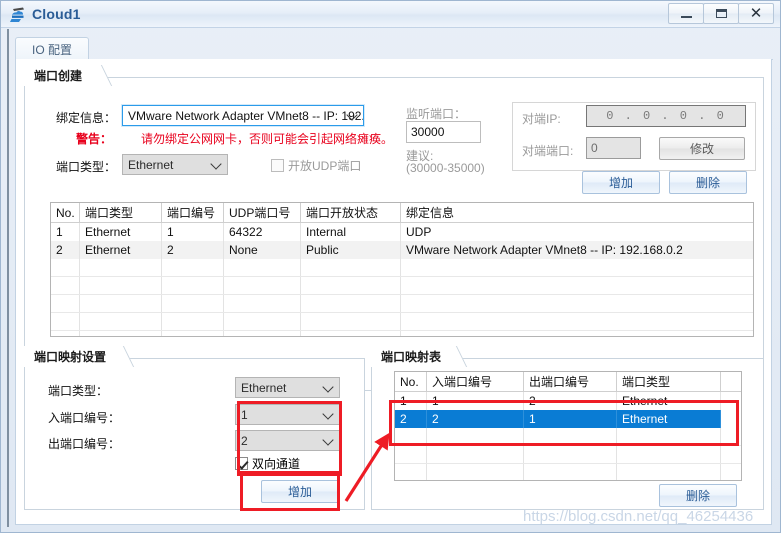 The height and width of the screenshot is (534, 781). I want to click on cell: Ethernet, so click(121, 250).